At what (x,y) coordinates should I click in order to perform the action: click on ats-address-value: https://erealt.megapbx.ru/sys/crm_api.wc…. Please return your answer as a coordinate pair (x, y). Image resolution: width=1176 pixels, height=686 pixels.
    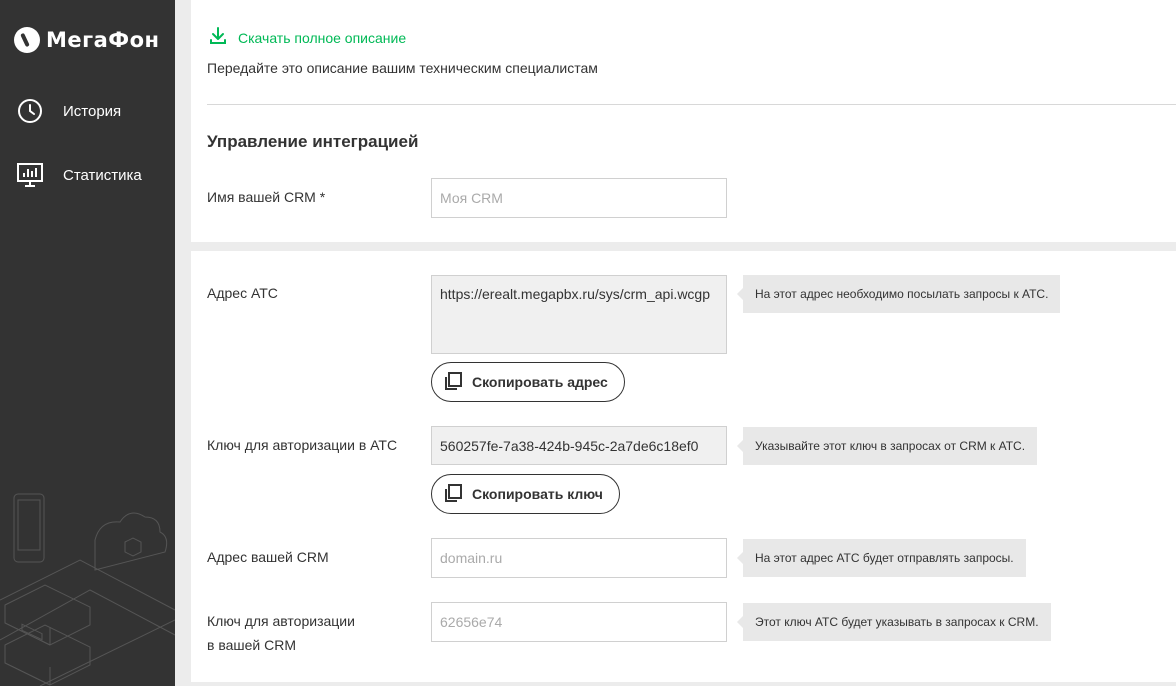
    Looking at the image, I should click on (575, 294).